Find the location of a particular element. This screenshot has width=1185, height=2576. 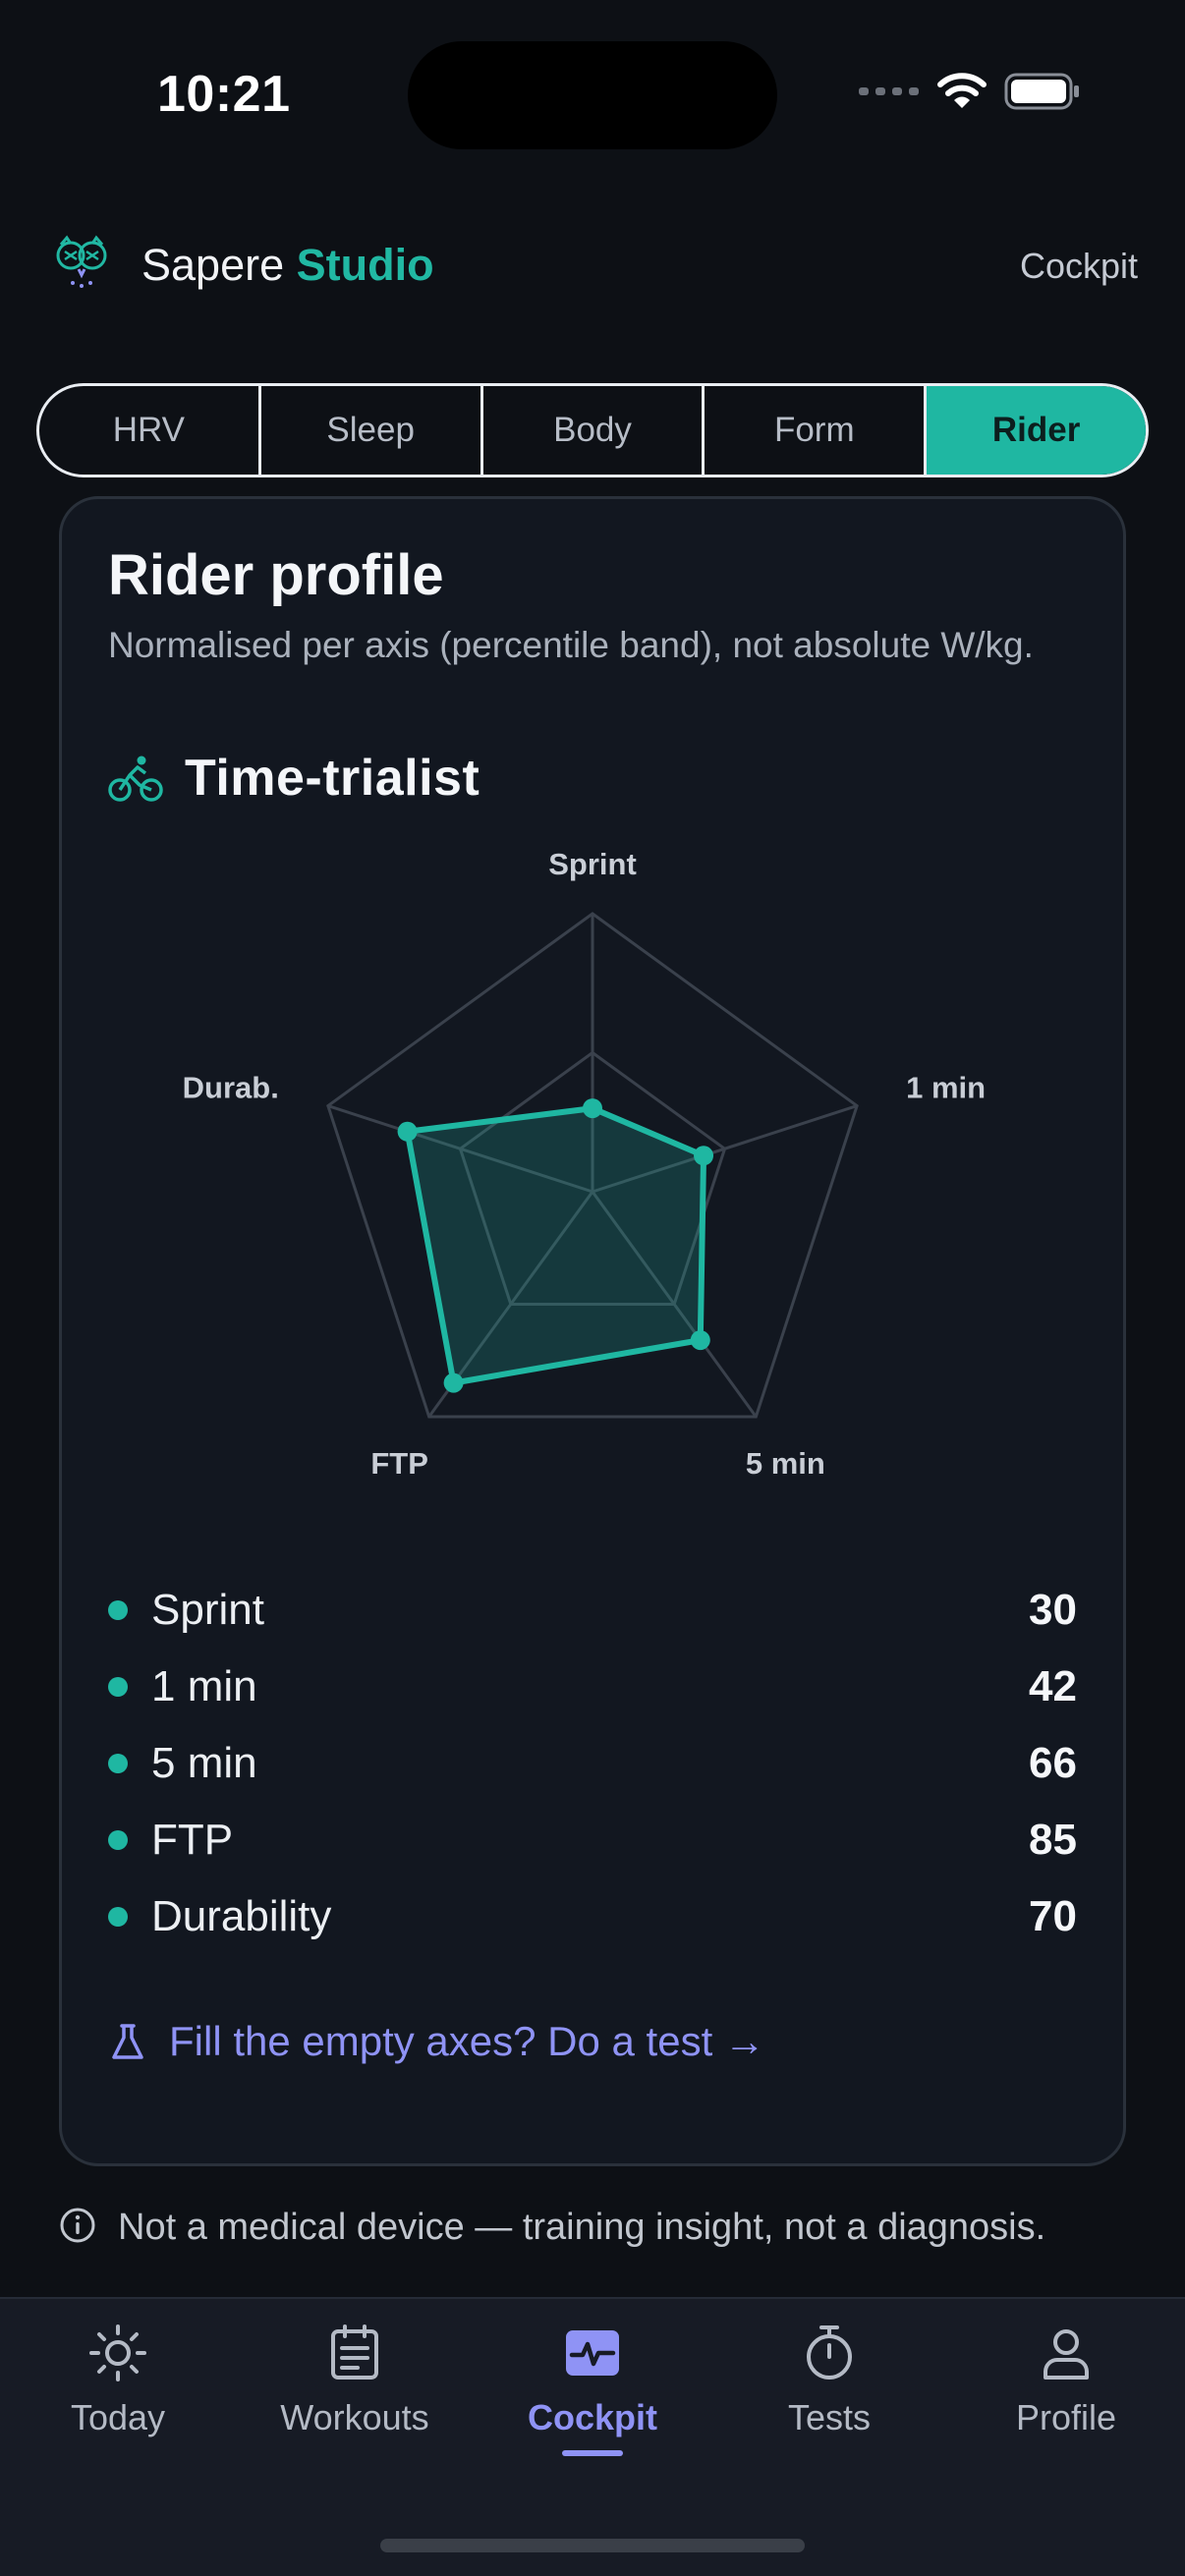

metric-row-5min: 5 min 66 is located at coordinates (592, 1763).